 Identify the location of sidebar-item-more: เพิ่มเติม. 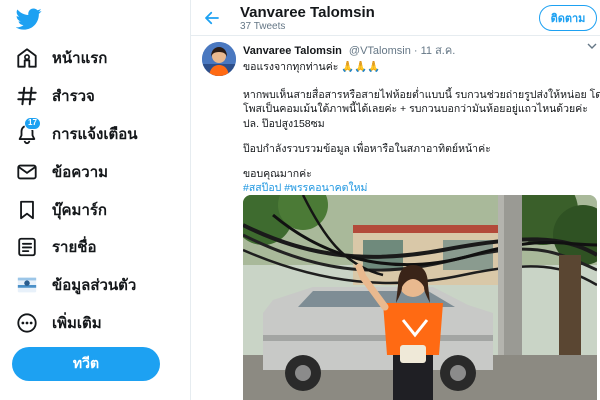
(59, 323).